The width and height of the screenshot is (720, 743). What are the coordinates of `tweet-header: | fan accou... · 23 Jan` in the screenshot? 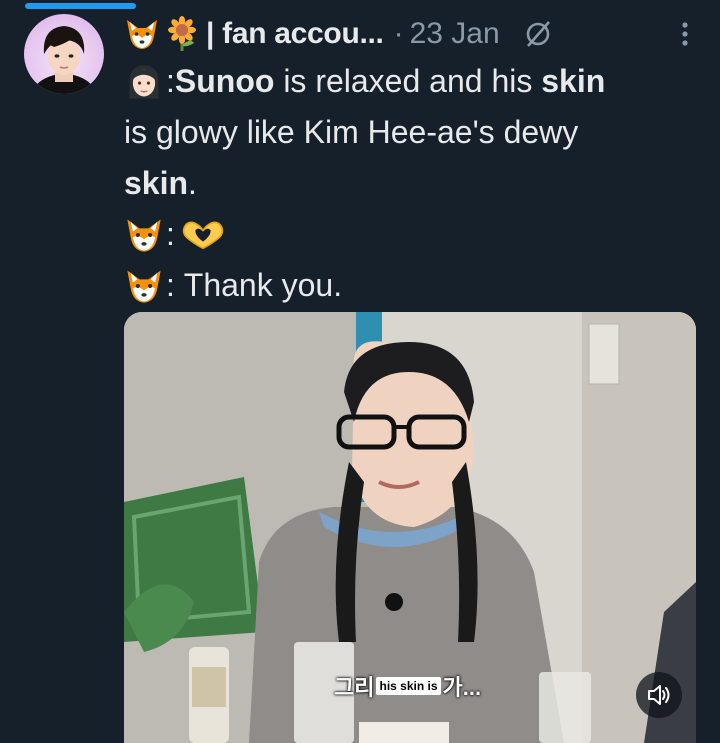 It's located at (422, 34).